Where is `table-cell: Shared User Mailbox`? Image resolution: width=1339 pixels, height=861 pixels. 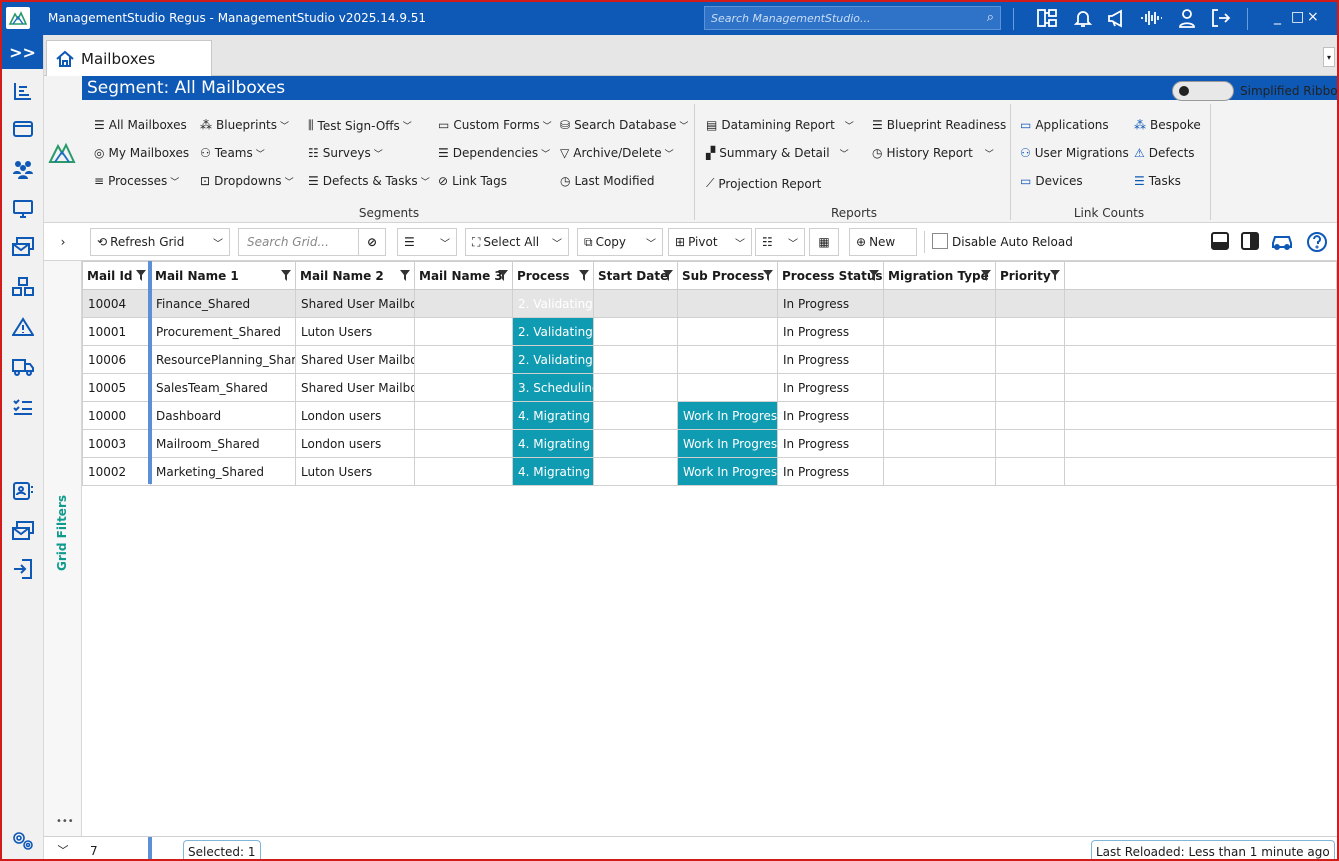 table-cell: Shared User Mailbox is located at coordinates (355, 387).